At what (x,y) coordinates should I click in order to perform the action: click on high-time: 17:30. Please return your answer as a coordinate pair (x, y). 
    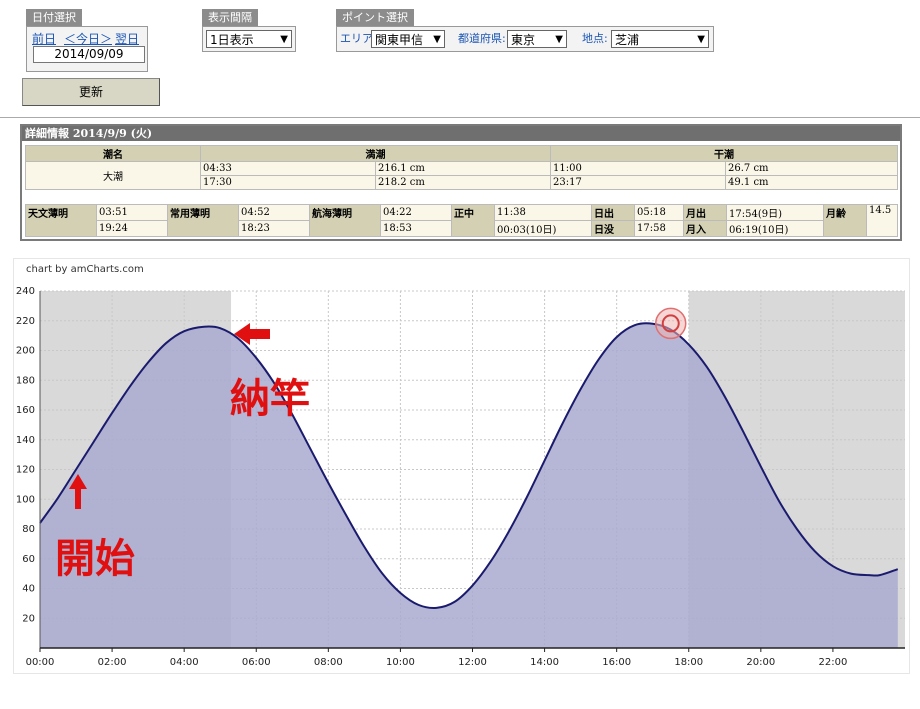
    Looking at the image, I should click on (288, 182).